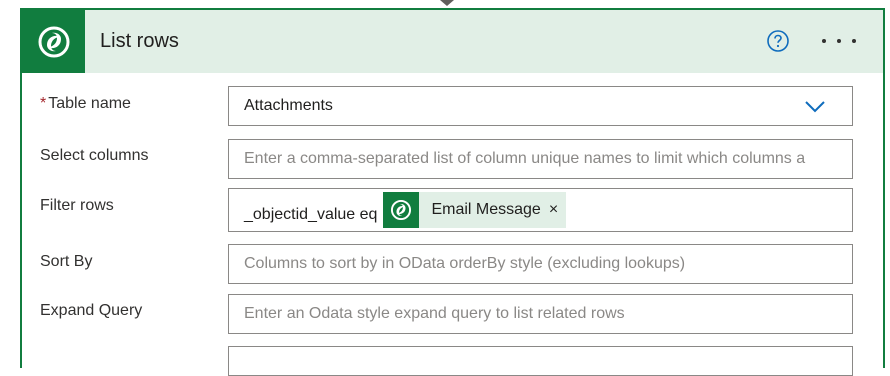  What do you see at coordinates (43, 103) in the screenshot?
I see `required-mark: *` at bounding box center [43, 103].